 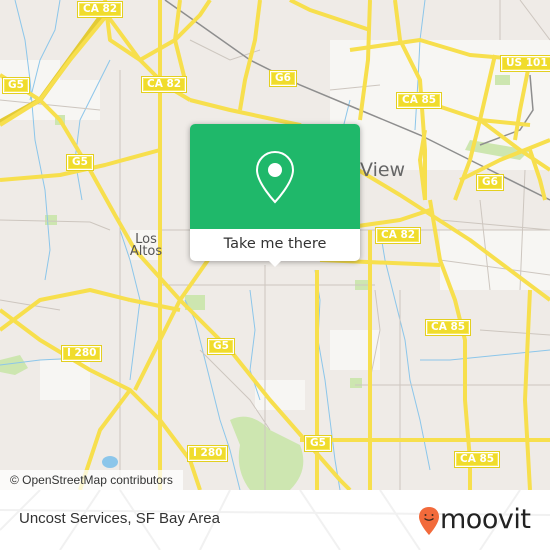 I want to click on place-label-mountain-view: View, so click(x=383, y=170).